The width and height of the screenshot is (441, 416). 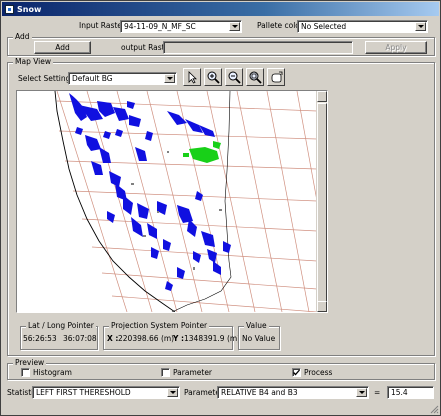 What do you see at coordinates (165, 372) in the screenshot?
I see `parameter-checkbox` at bounding box center [165, 372].